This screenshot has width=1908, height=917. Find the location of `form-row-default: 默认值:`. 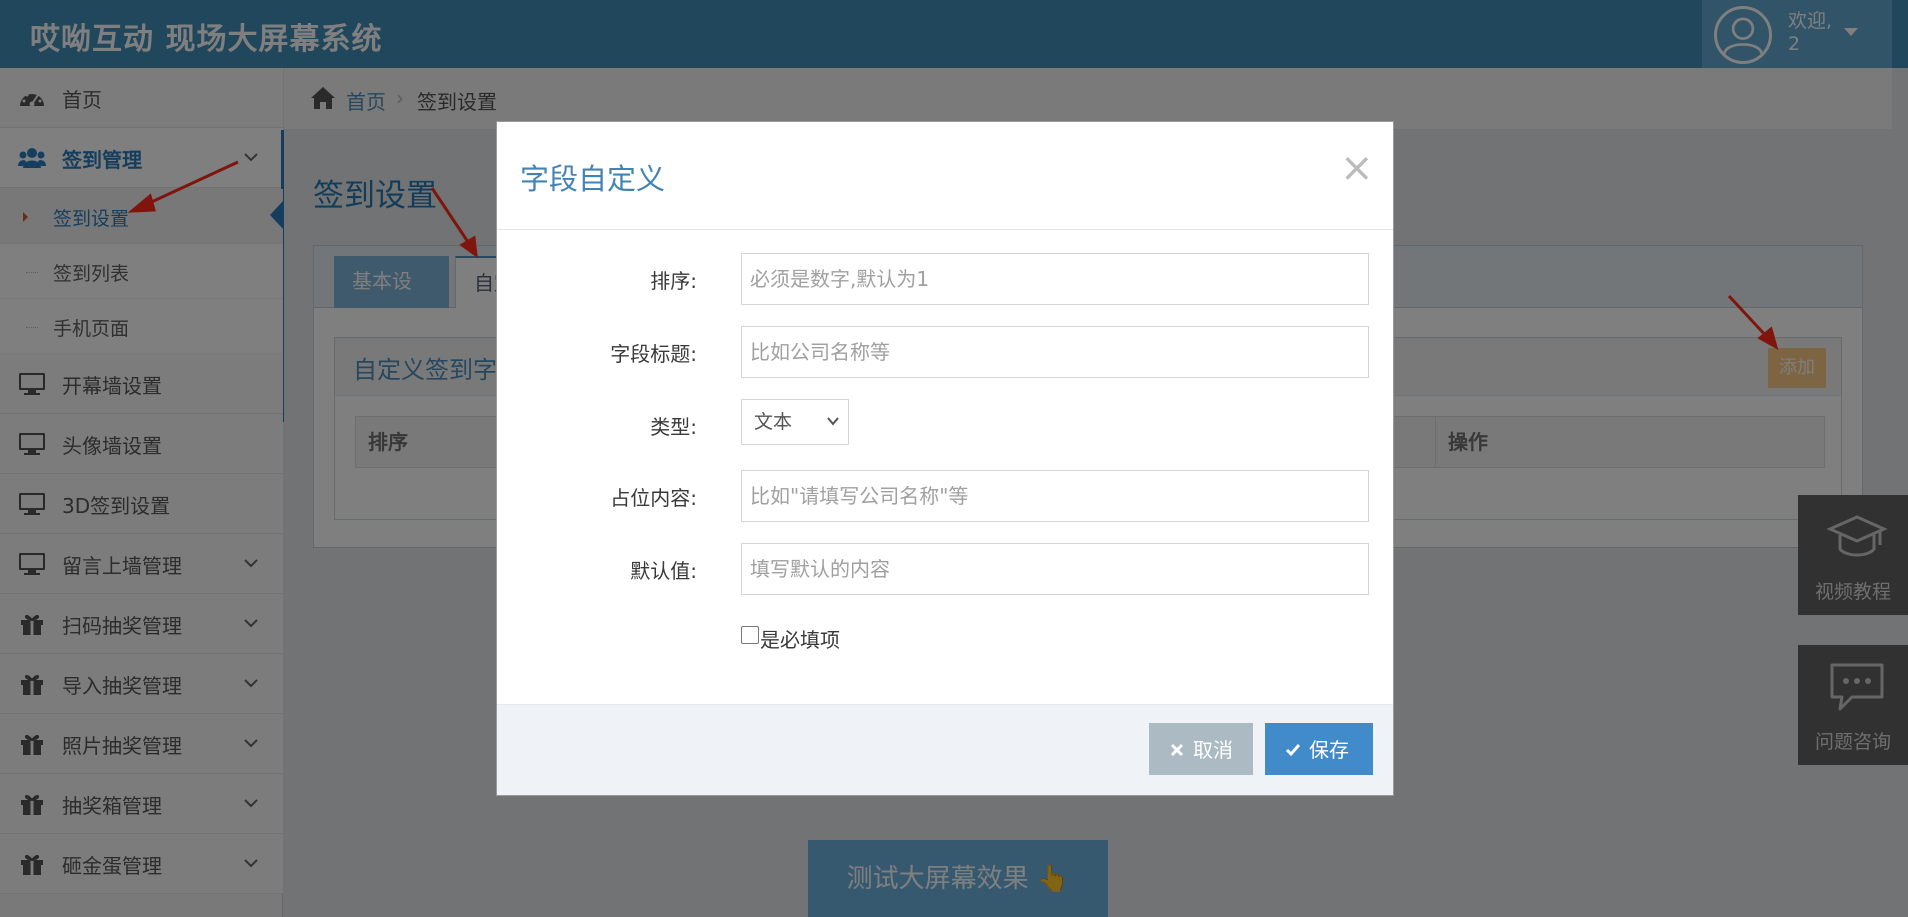

form-row-default: 默认值: is located at coordinates (945, 569).